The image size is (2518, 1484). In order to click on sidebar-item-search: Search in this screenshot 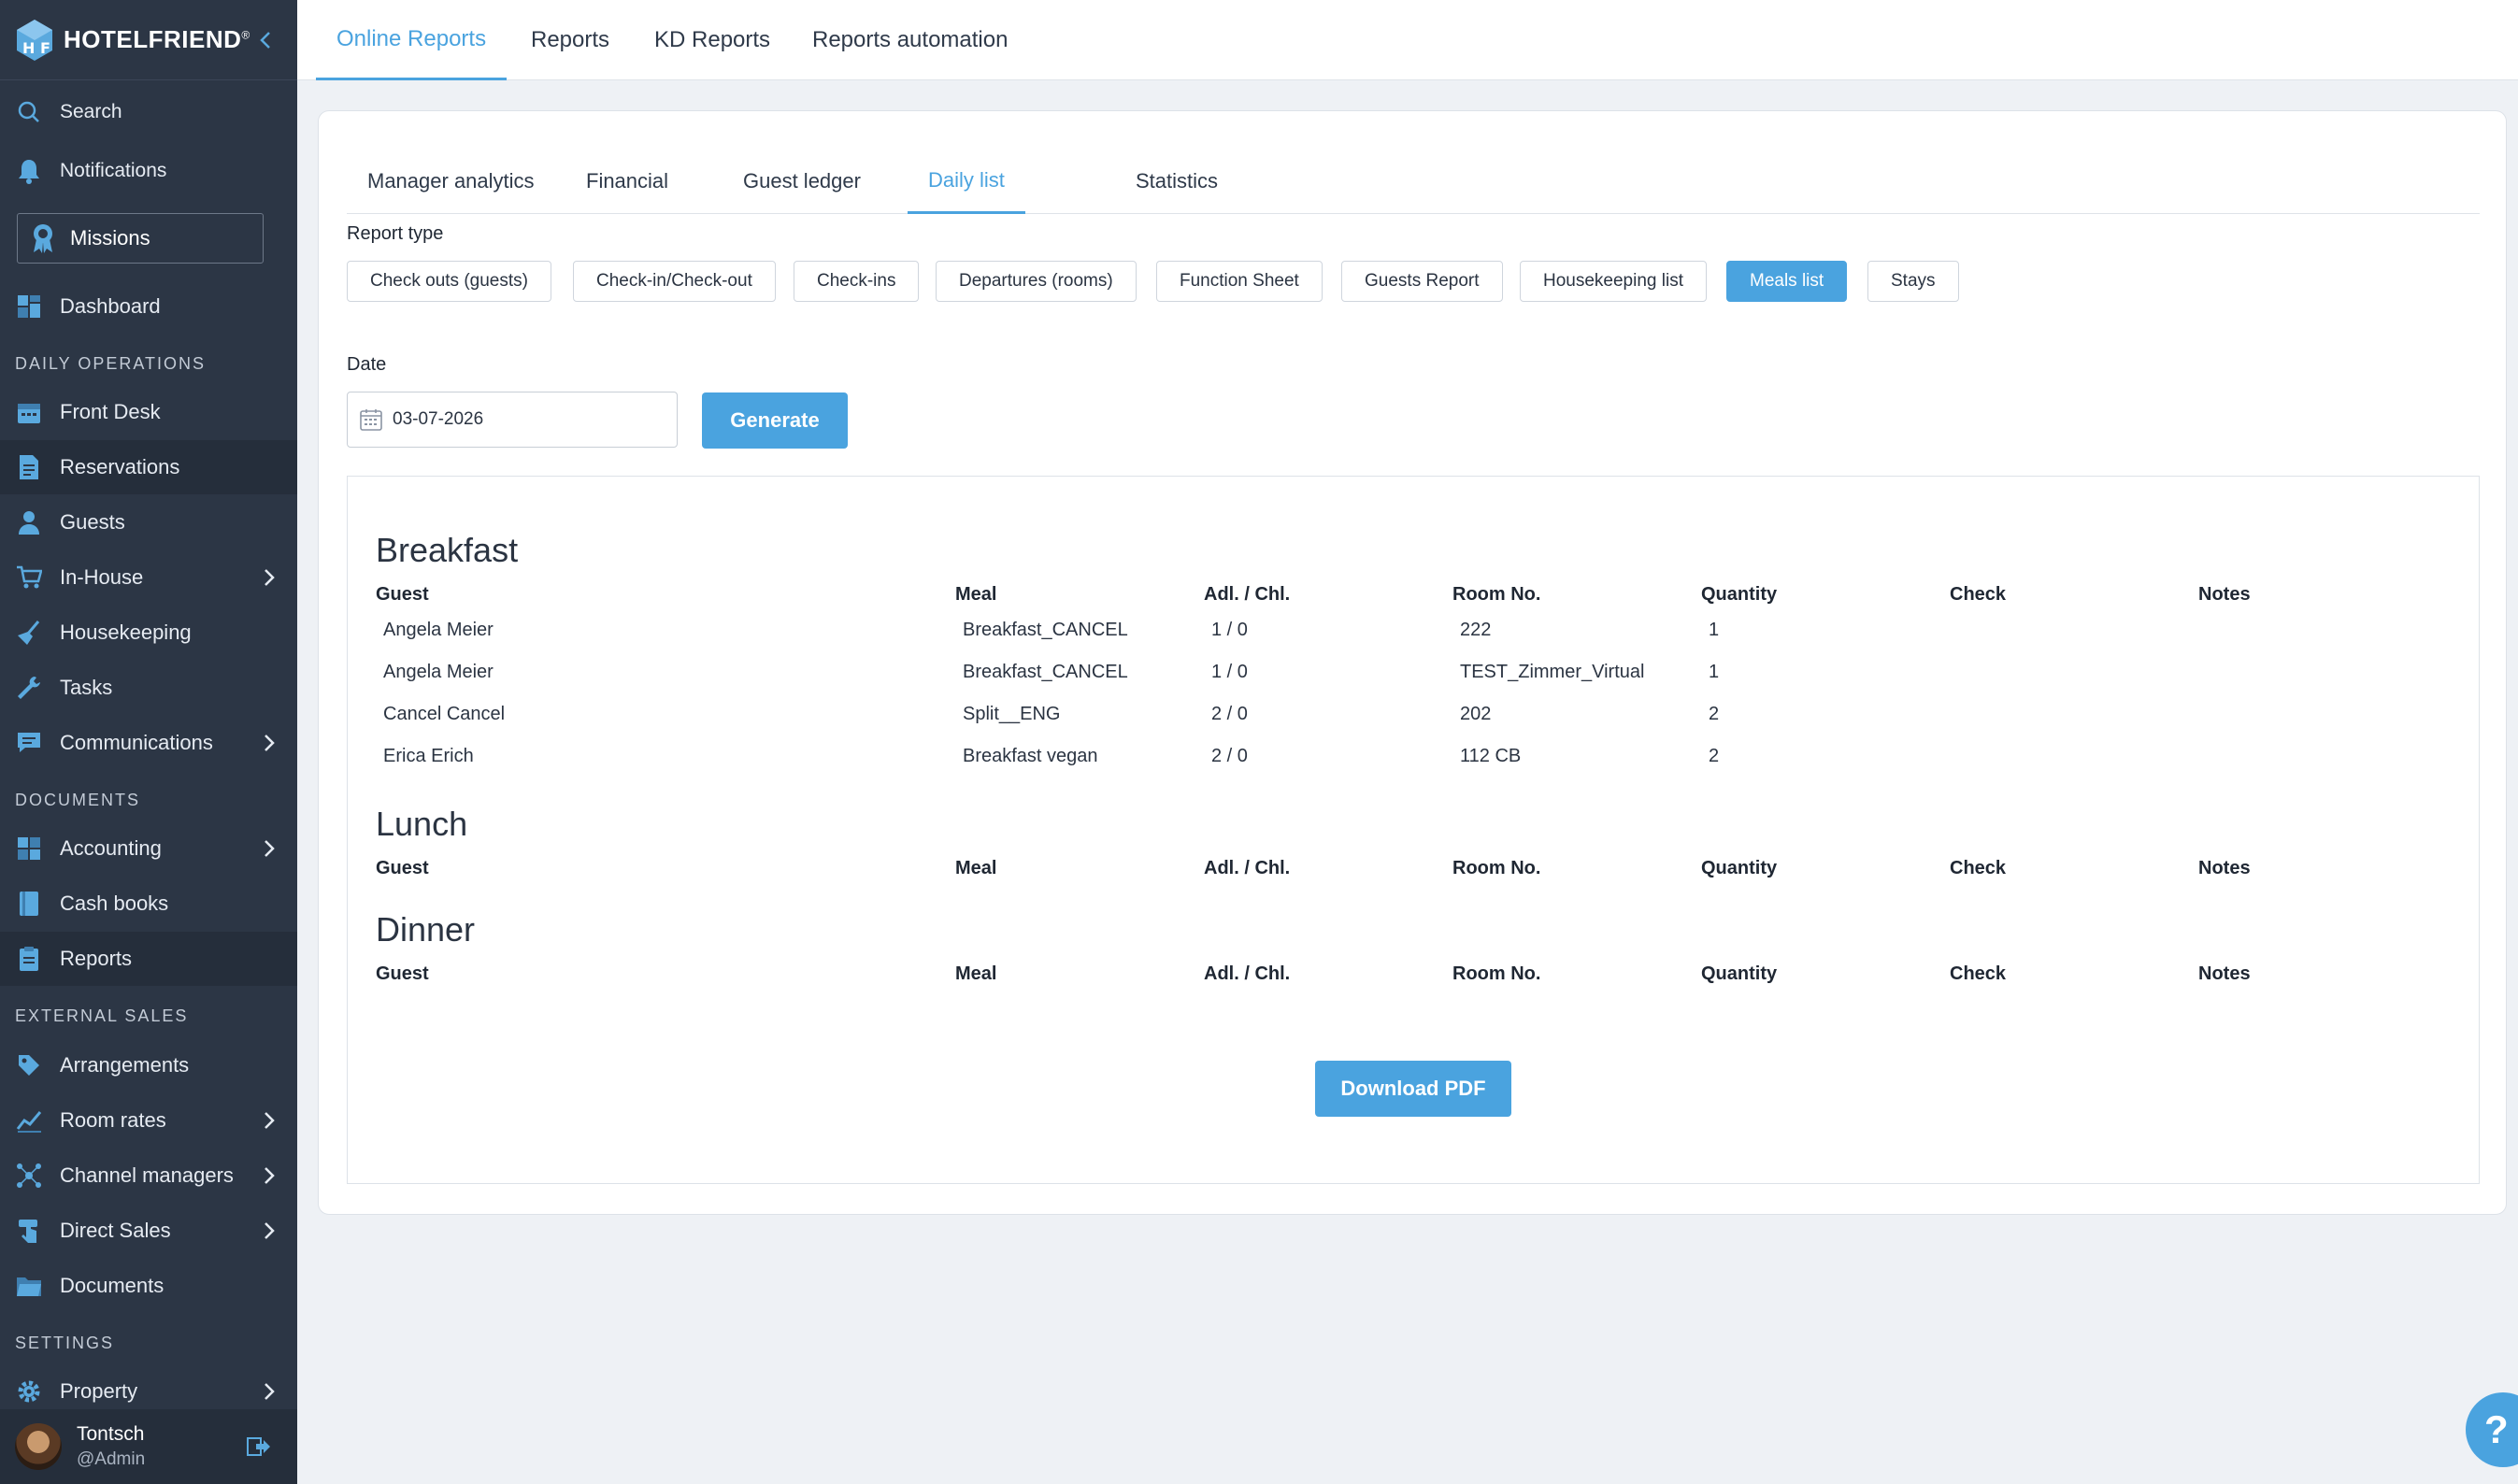, I will do `click(148, 112)`.